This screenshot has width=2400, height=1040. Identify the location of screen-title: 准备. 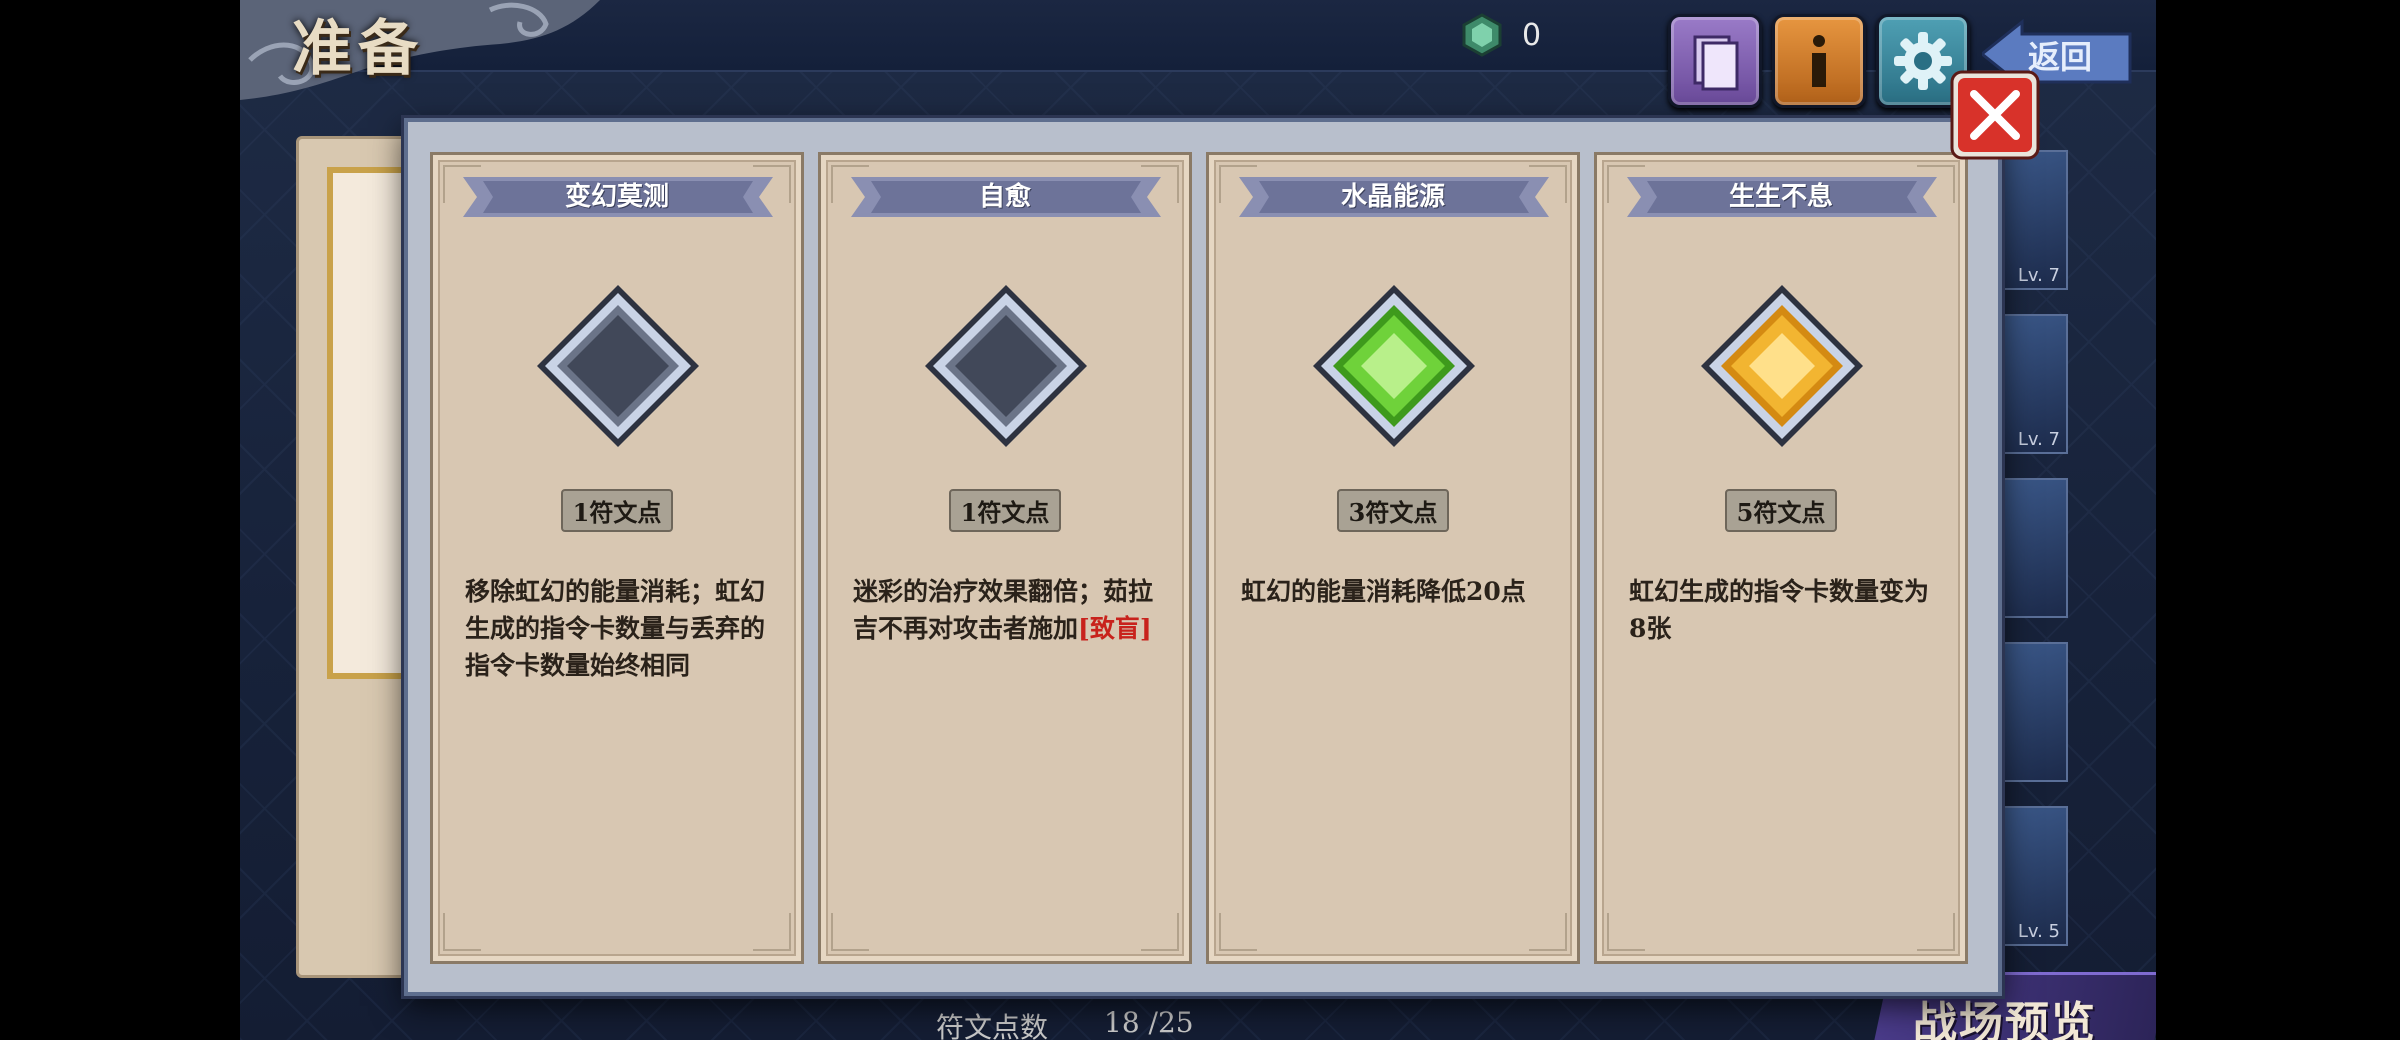
(358, 49).